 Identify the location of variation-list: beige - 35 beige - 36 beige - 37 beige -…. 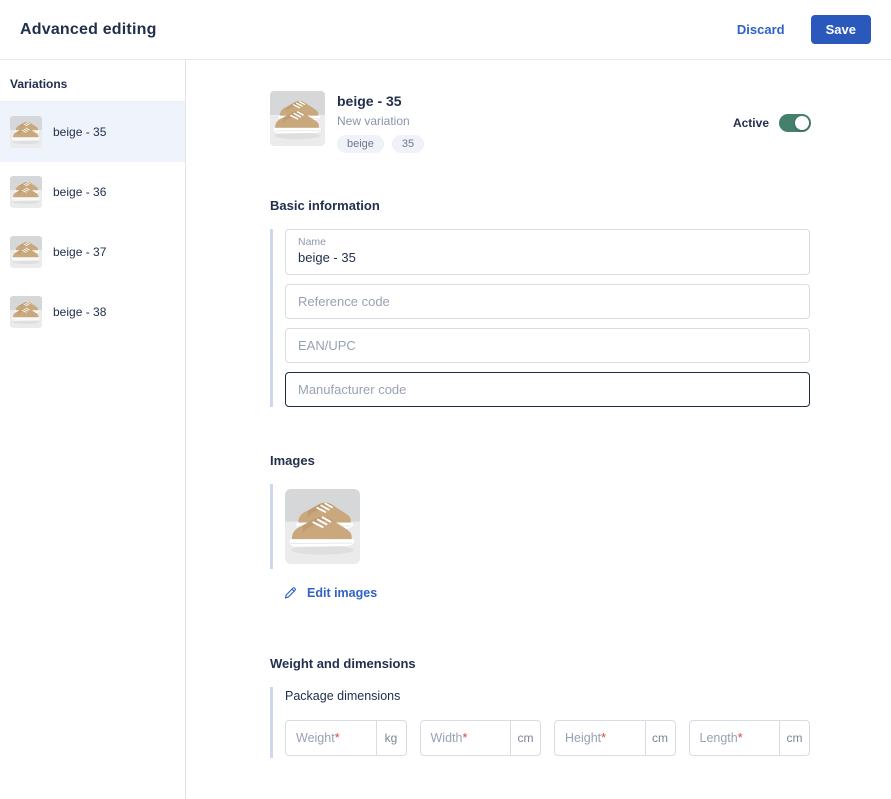
(92, 222).